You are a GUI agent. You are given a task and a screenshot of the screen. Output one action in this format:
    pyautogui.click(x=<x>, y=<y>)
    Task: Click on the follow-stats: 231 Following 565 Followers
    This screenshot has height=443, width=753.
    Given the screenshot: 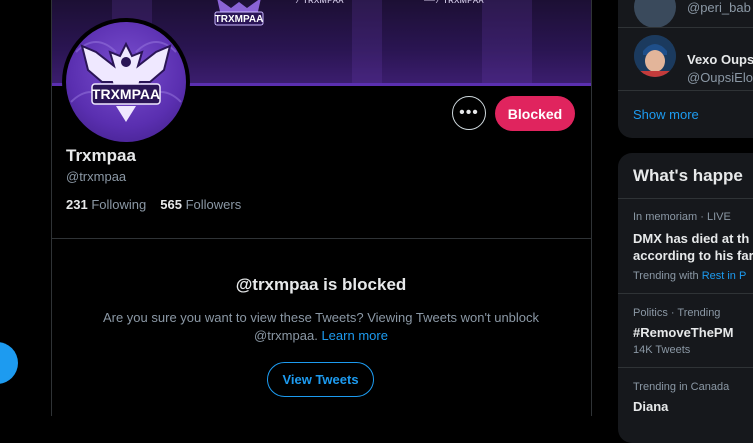 What is the action you would take?
    pyautogui.click(x=153, y=204)
    